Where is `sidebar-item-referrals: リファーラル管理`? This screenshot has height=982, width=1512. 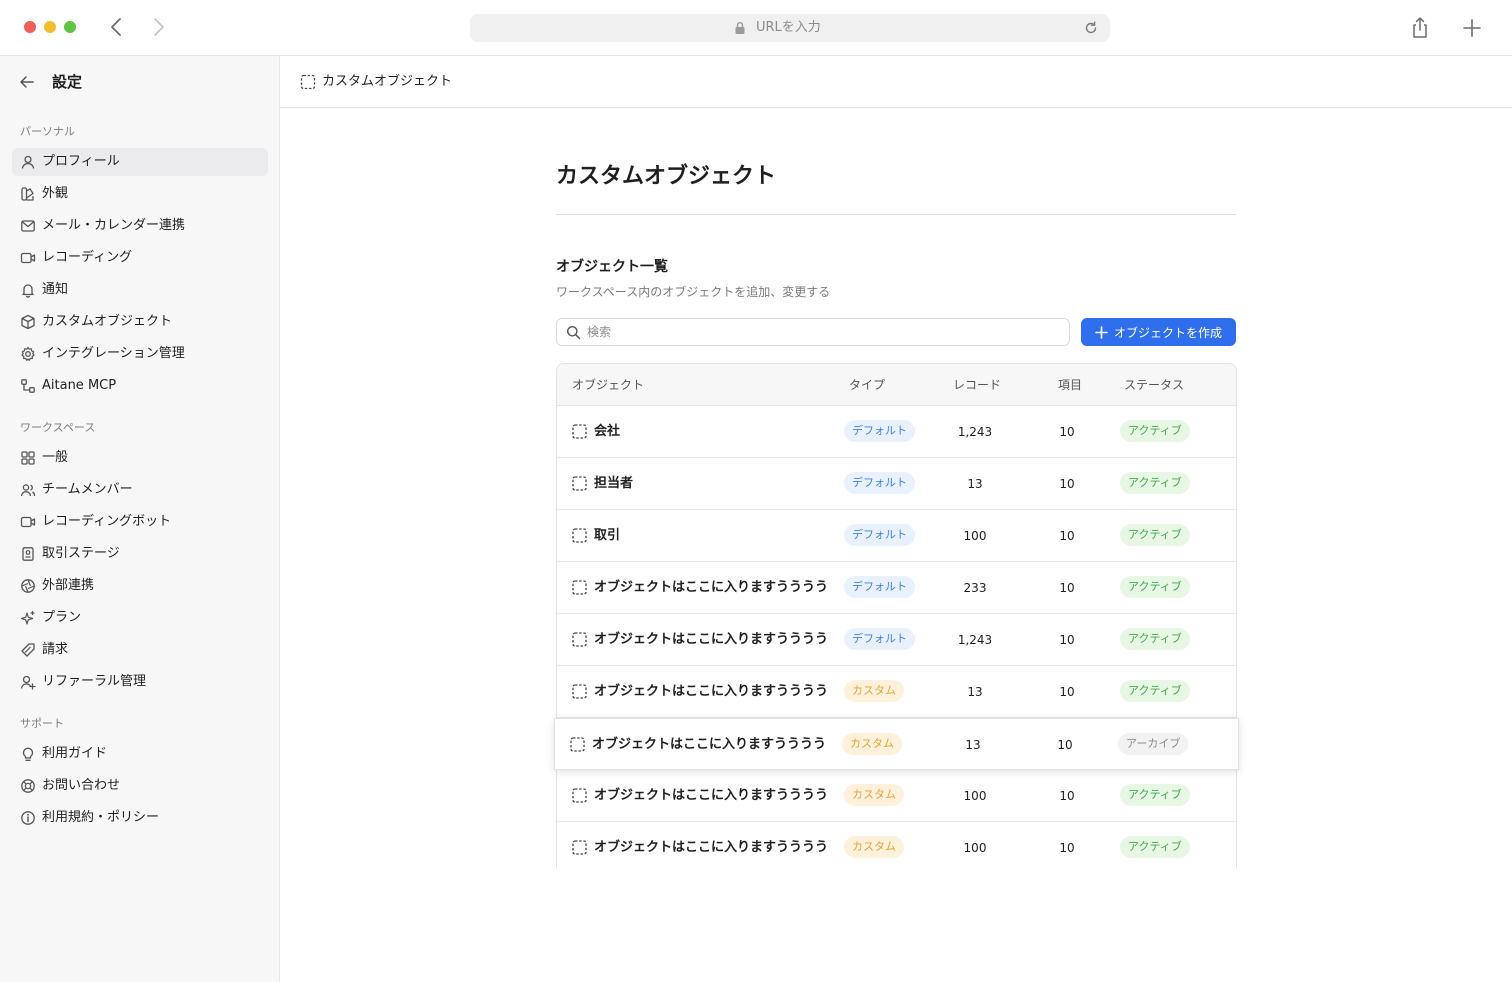 sidebar-item-referrals: リファーラル管理 is located at coordinates (140, 682).